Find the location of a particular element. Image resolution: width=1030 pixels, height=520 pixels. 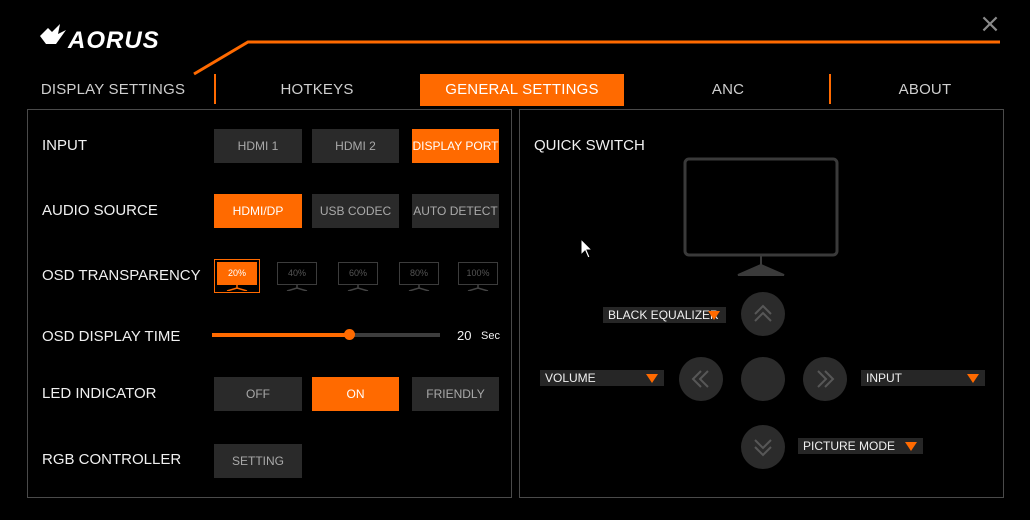

audio-hdmi-dp-button: HDMI/DP is located at coordinates (258, 211).